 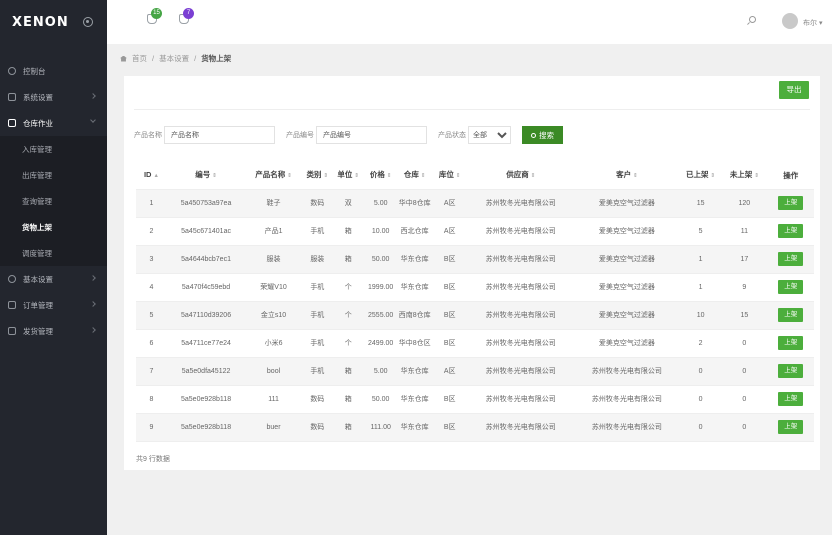 I want to click on home-icon, so click(x=123, y=58).